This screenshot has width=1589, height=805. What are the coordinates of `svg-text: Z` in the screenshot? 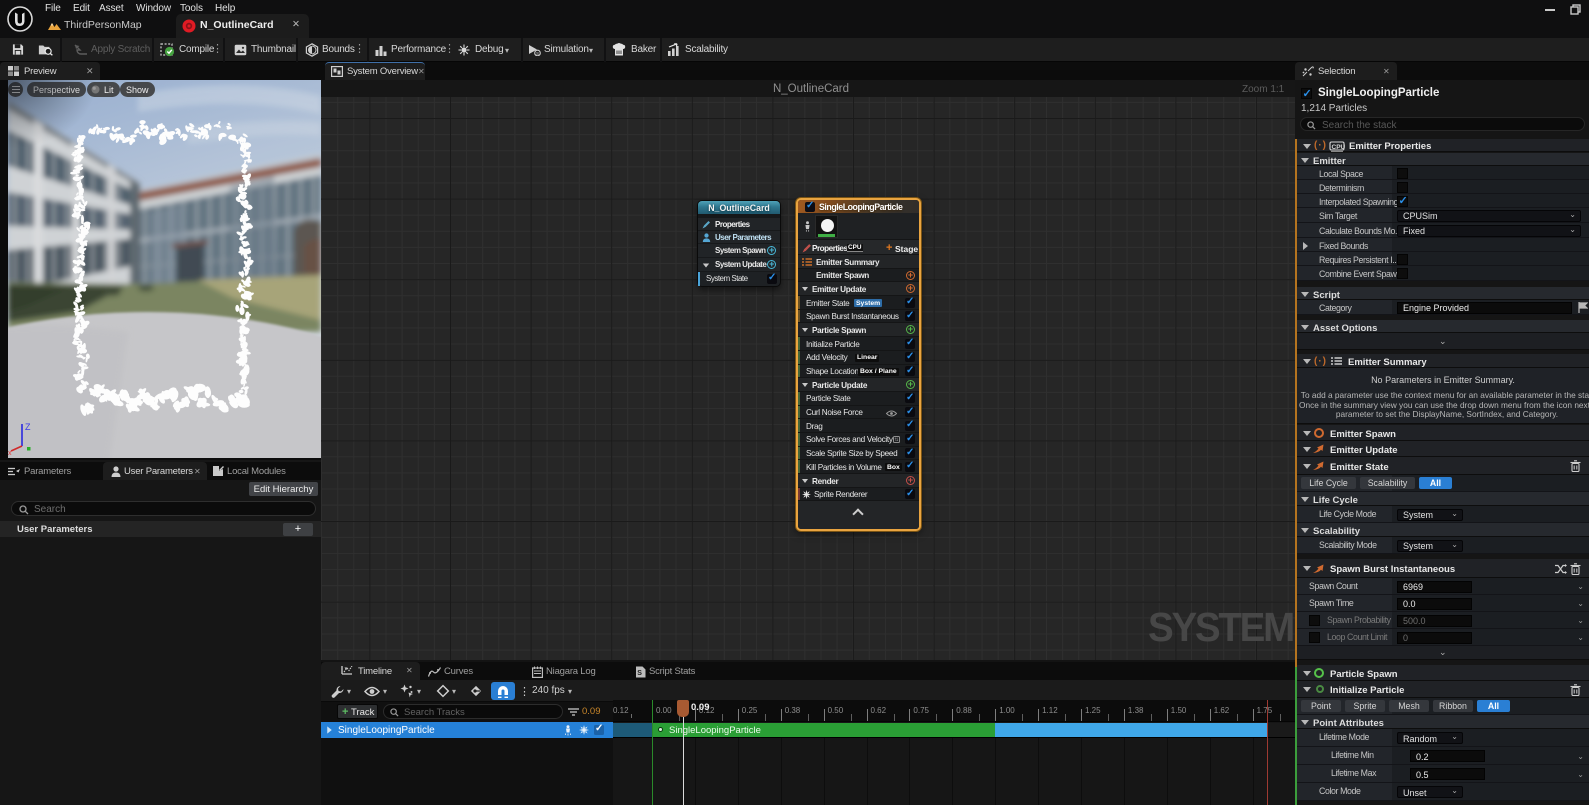 It's located at (28, 427).